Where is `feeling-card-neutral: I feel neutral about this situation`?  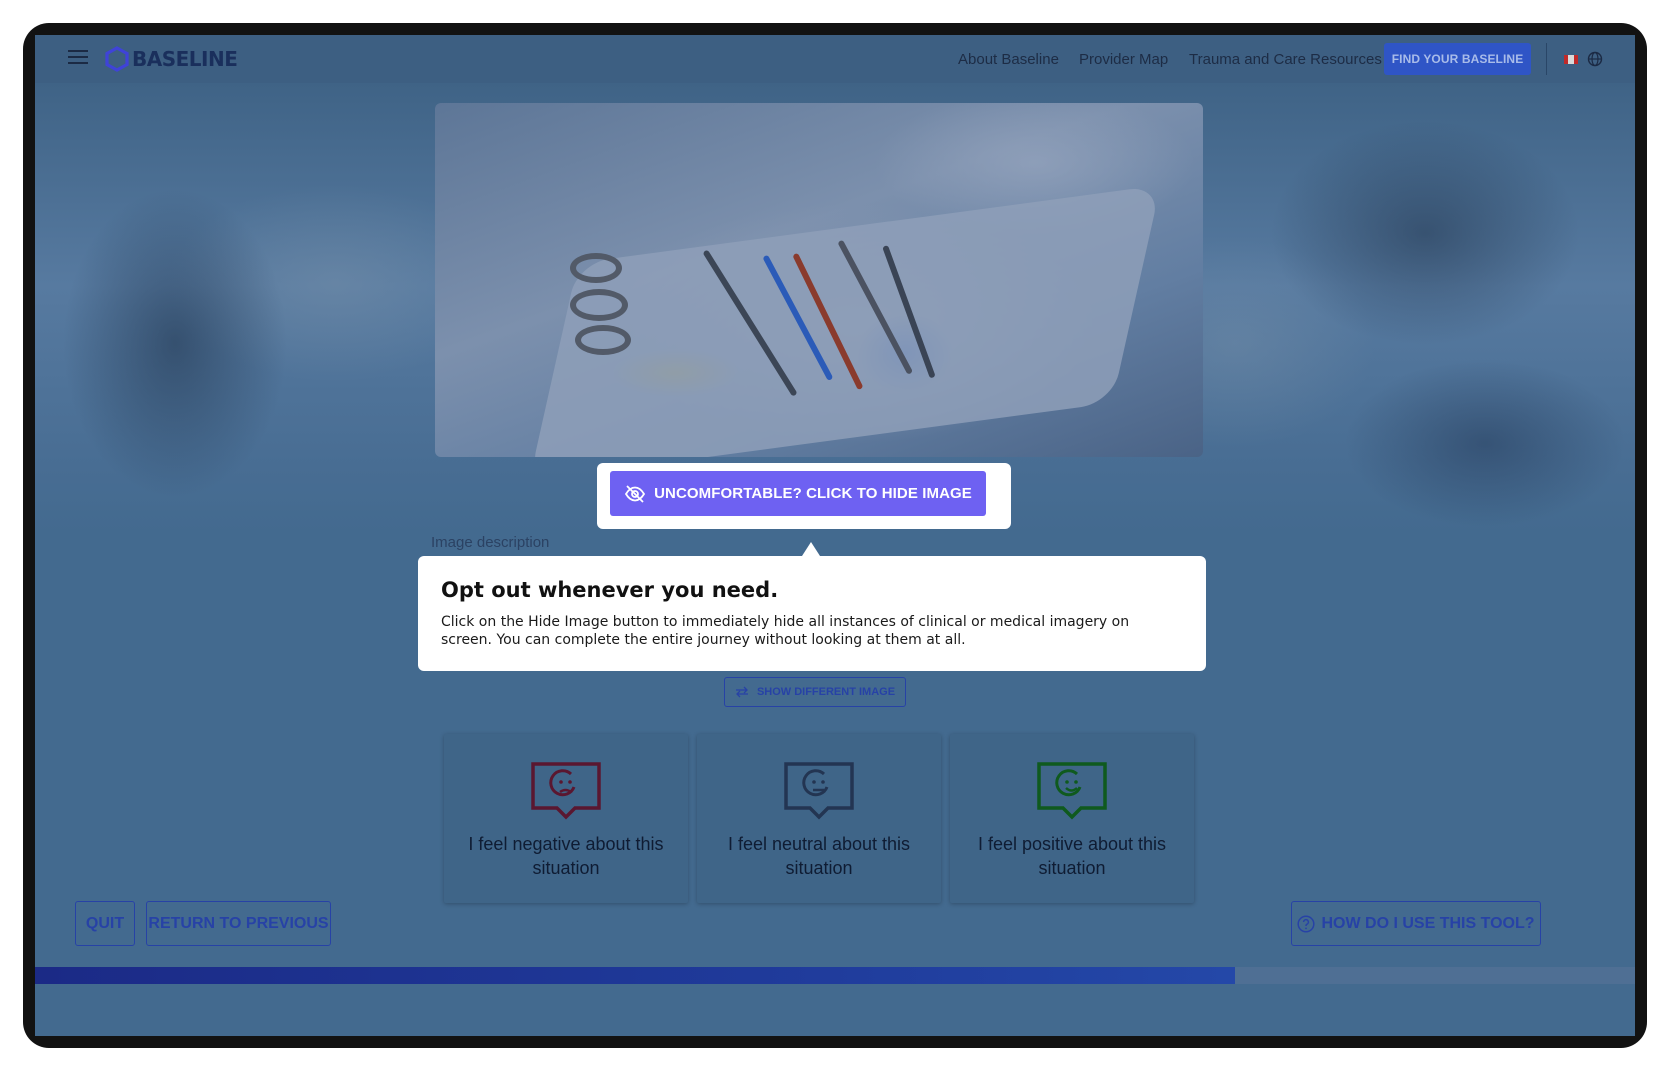
feeling-card-neutral: I feel neutral about this situation is located at coordinates (819, 818).